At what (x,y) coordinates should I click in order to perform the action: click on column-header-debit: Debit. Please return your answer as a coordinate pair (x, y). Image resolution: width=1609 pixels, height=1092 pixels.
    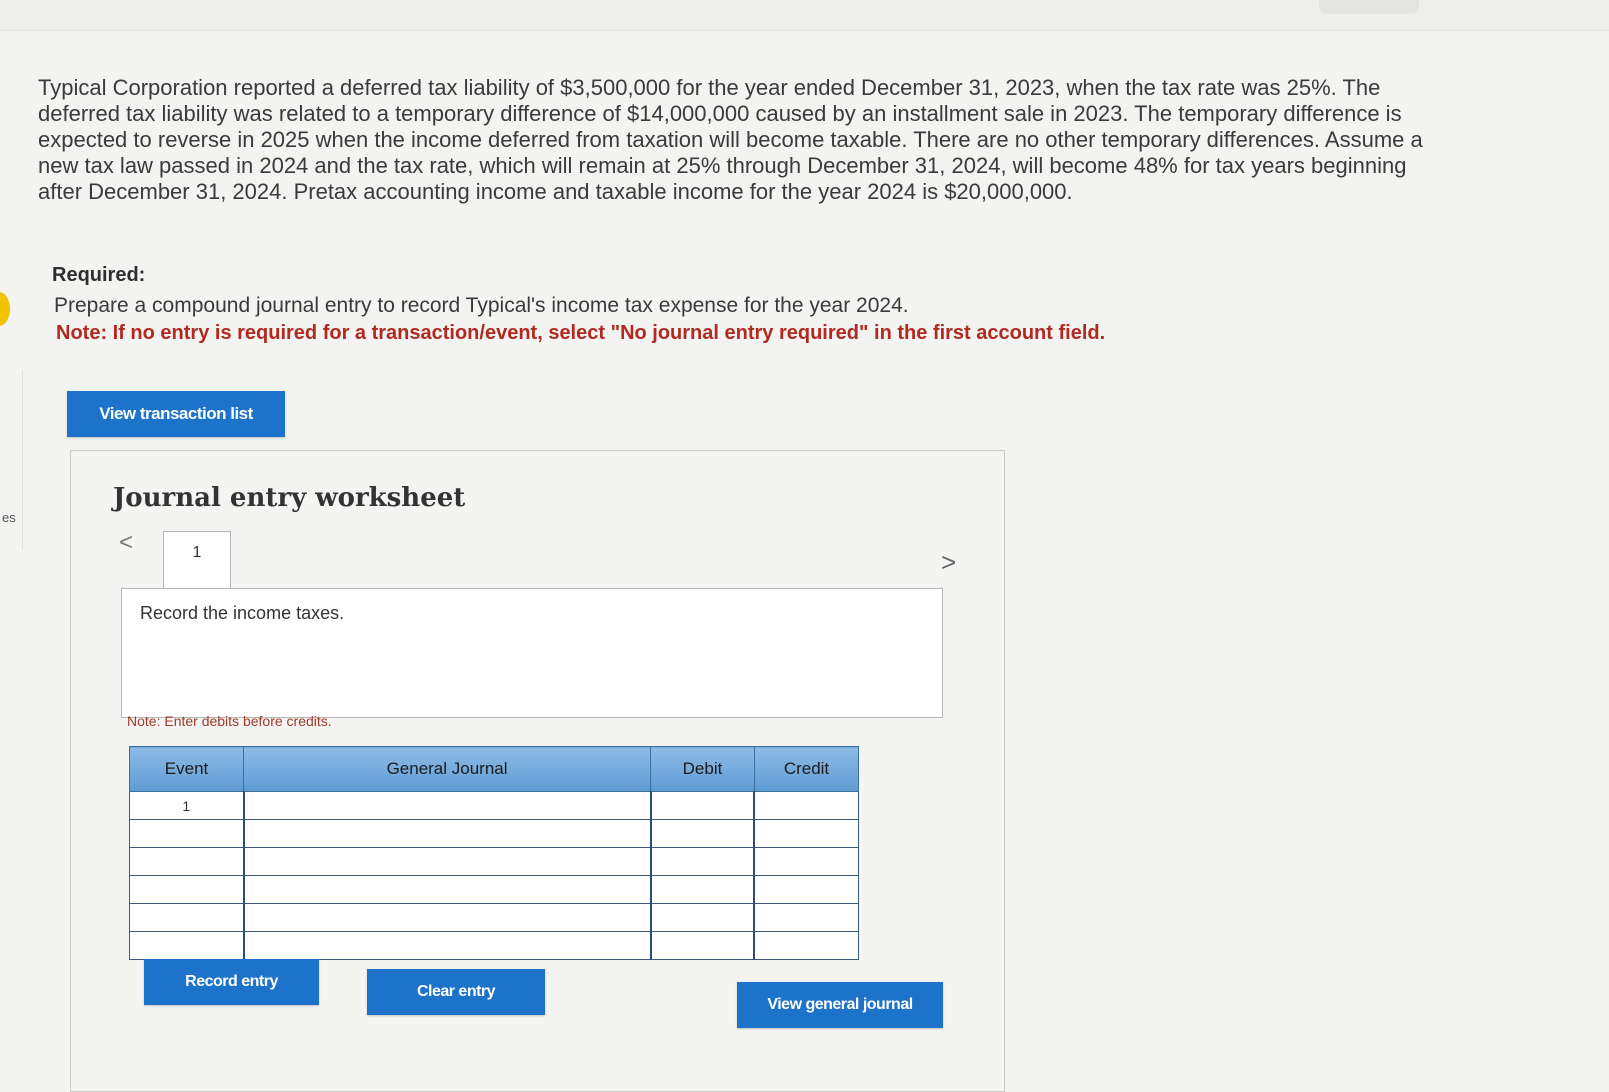
    Looking at the image, I should click on (702, 769).